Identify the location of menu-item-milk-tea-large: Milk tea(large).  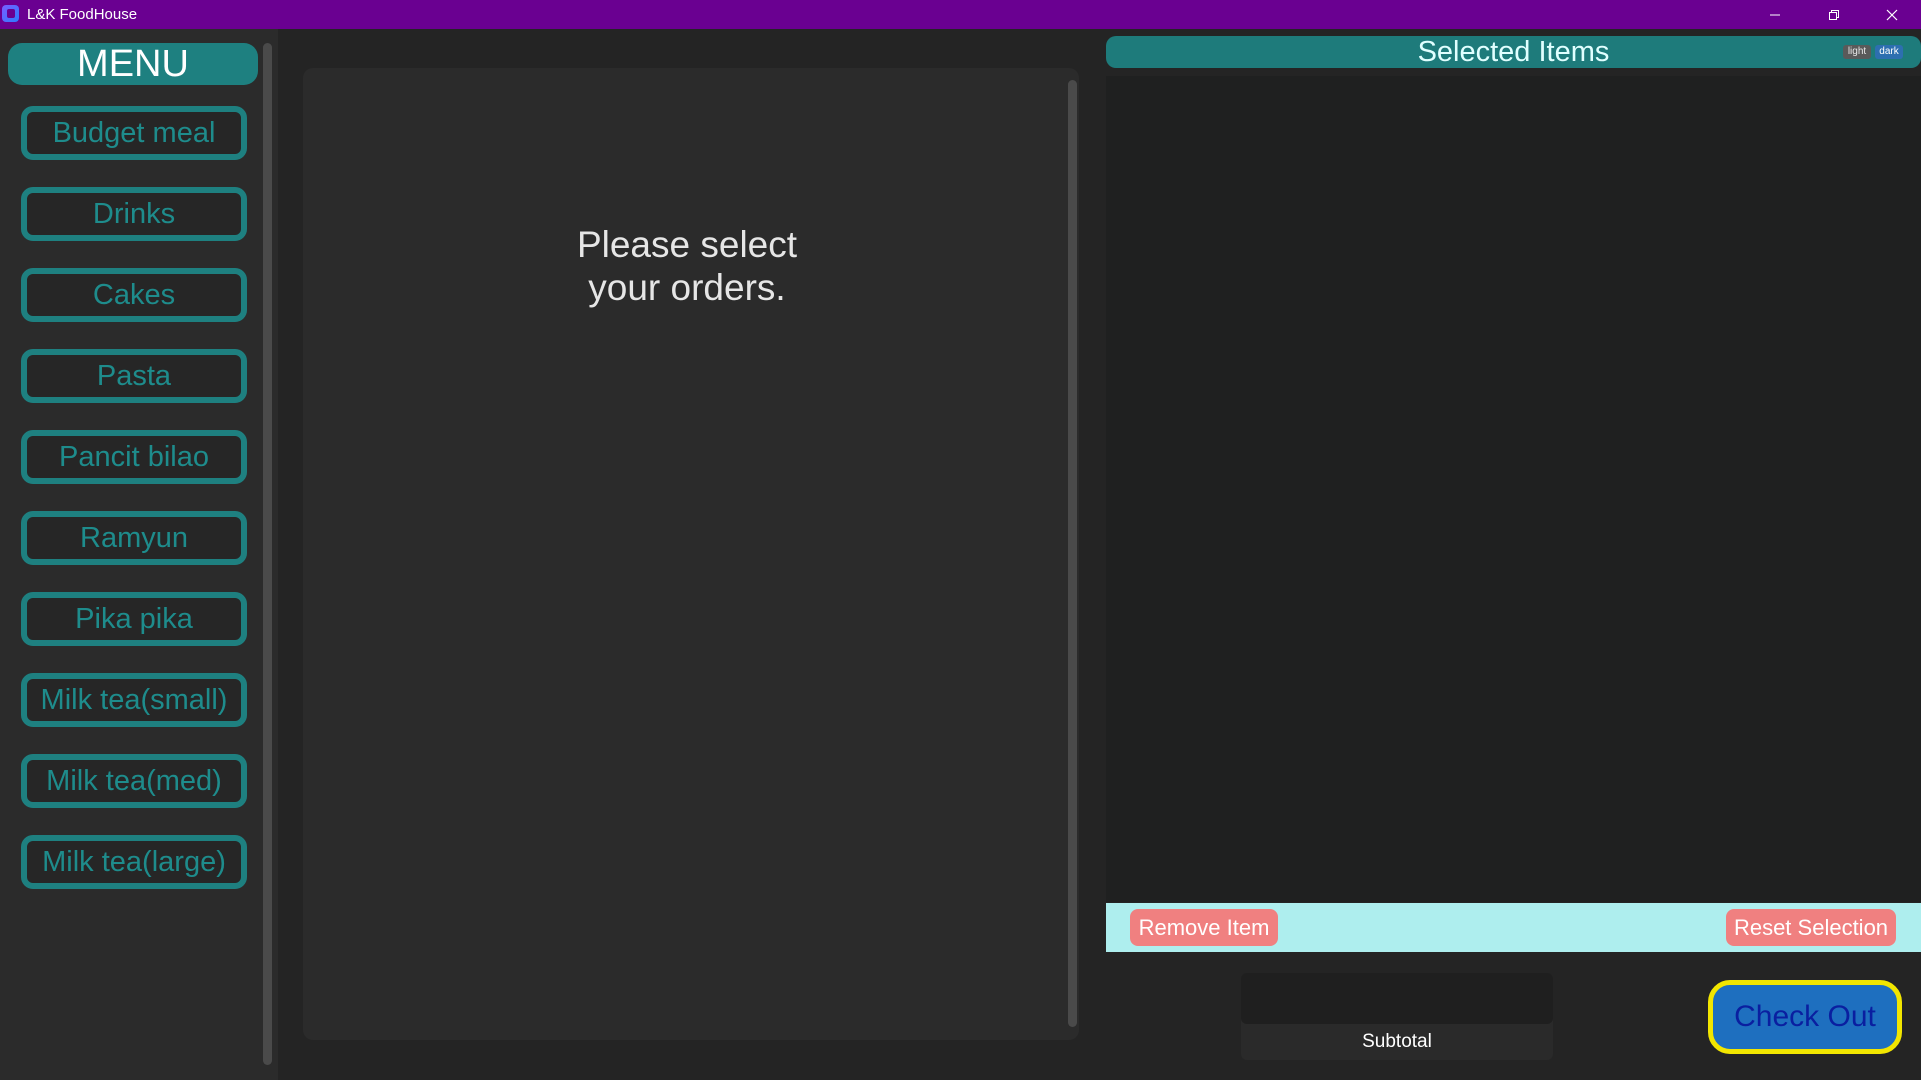
(134, 862).